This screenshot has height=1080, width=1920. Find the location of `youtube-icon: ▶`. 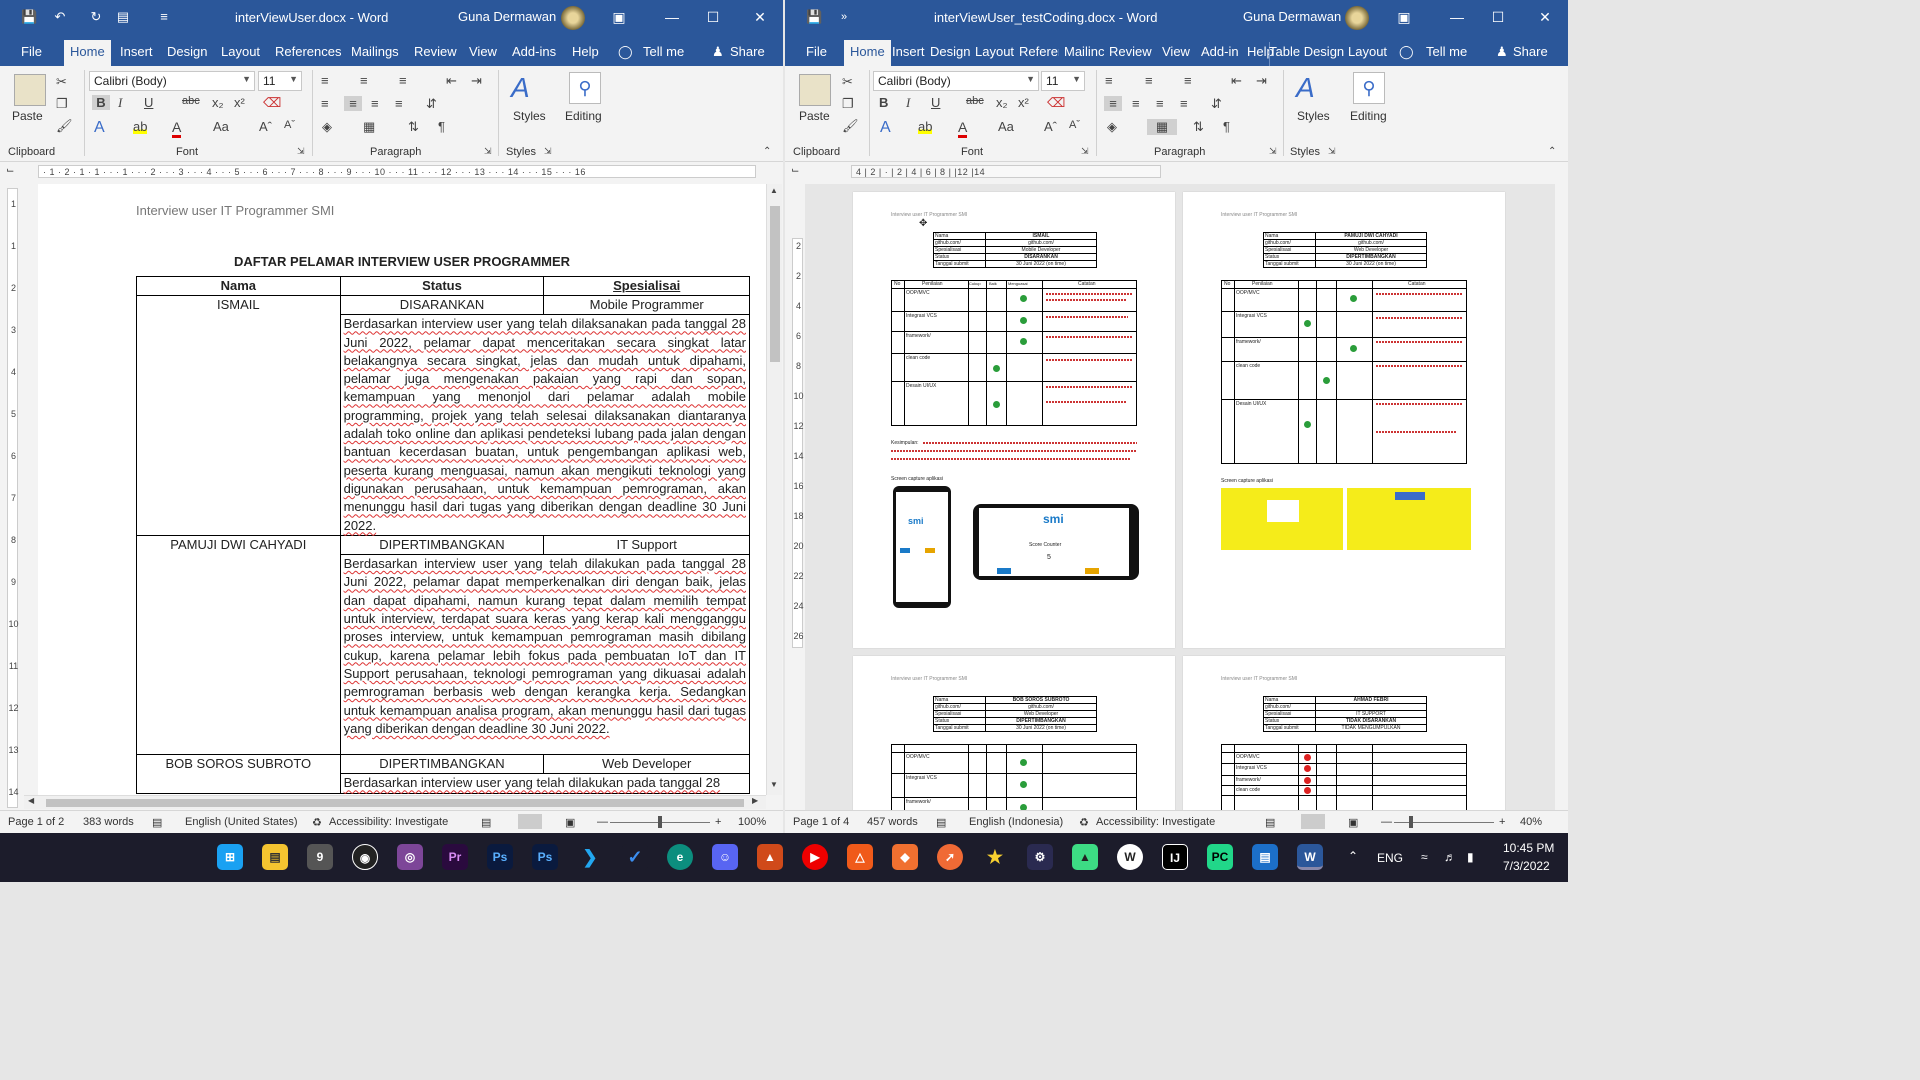

youtube-icon: ▶ is located at coordinates (815, 857).